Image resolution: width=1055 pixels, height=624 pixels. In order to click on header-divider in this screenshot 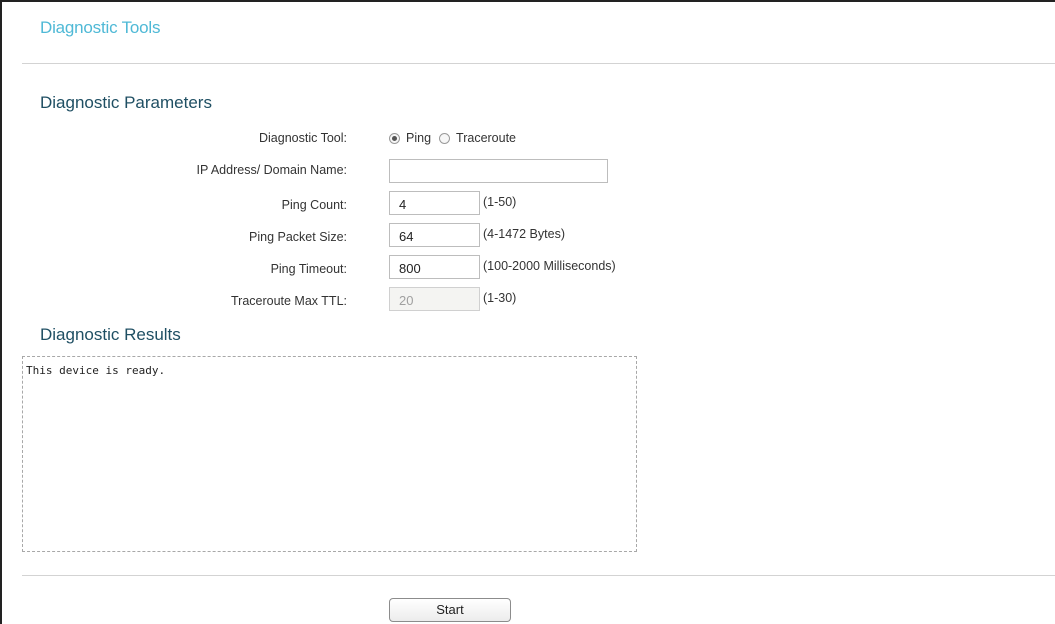, I will do `click(538, 63)`.